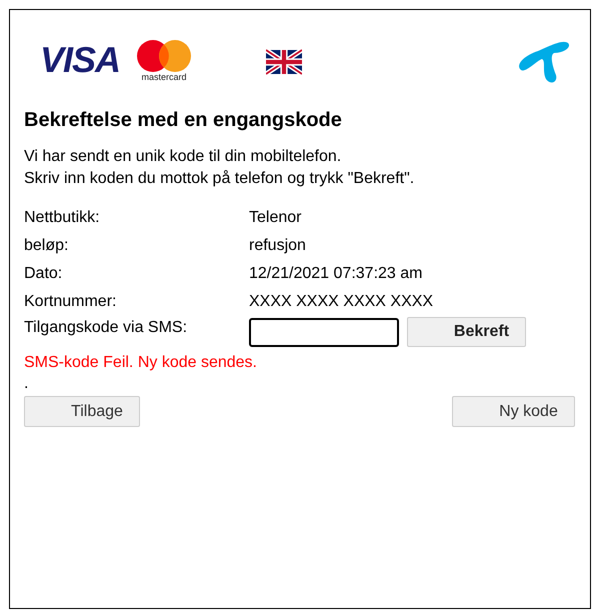  Describe the element at coordinates (335, 274) in the screenshot. I see `detail-value: 12/21/2021 07:37:23 am` at that location.